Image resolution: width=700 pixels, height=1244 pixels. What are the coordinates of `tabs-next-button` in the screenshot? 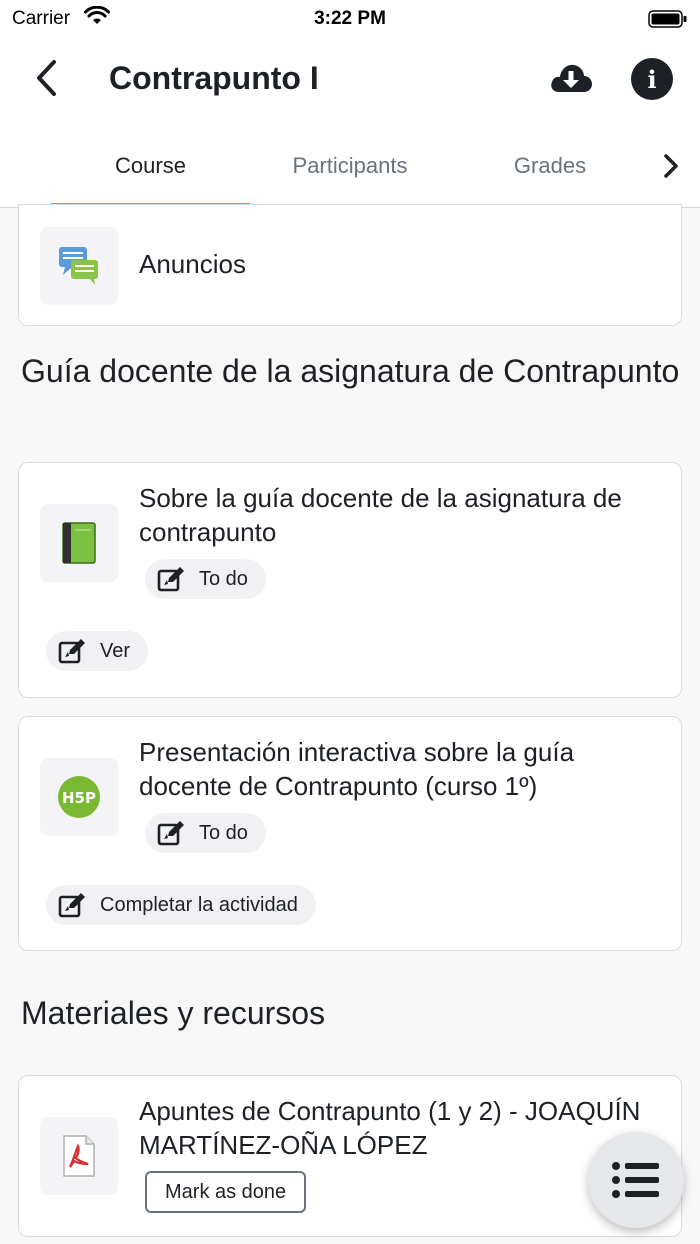 It's located at (671, 166).